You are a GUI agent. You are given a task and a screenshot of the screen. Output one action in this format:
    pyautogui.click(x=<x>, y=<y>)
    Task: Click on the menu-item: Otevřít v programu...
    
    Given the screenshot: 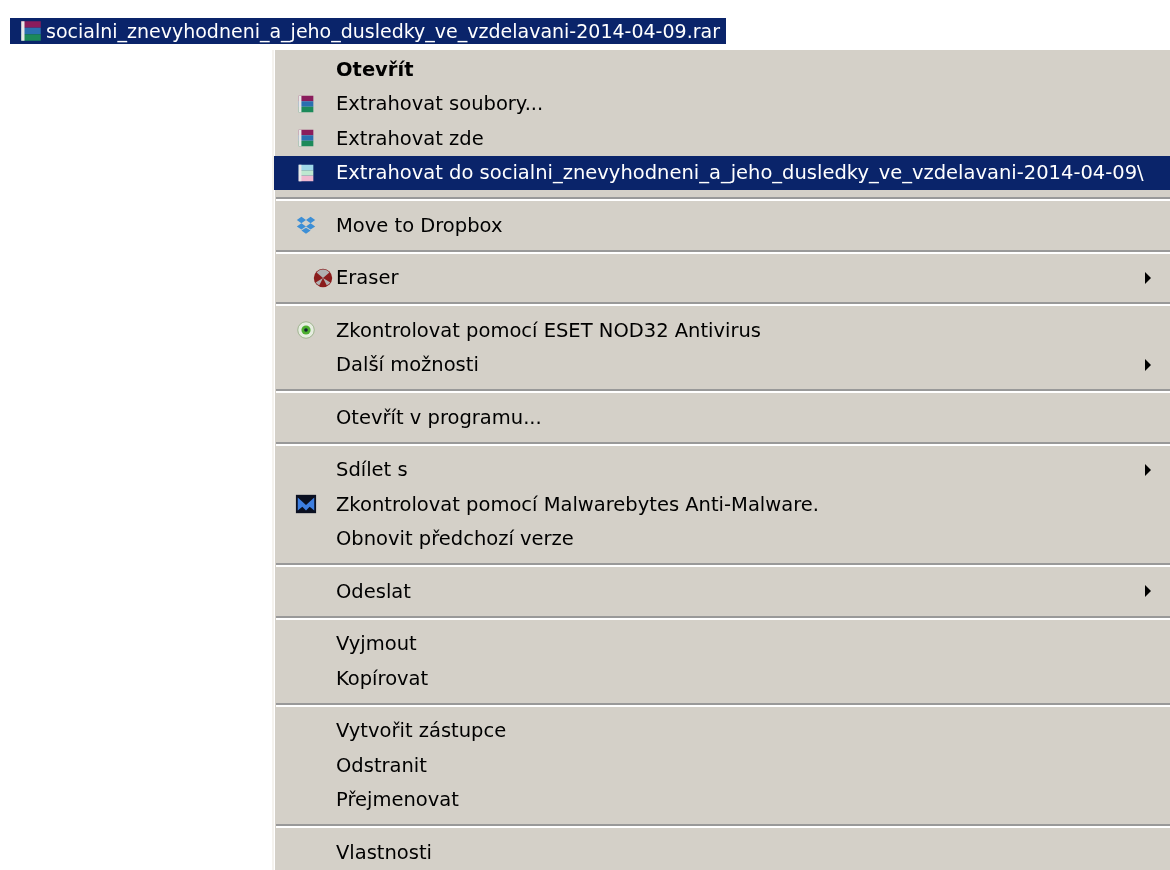 What is the action you would take?
    pyautogui.click(x=722, y=417)
    